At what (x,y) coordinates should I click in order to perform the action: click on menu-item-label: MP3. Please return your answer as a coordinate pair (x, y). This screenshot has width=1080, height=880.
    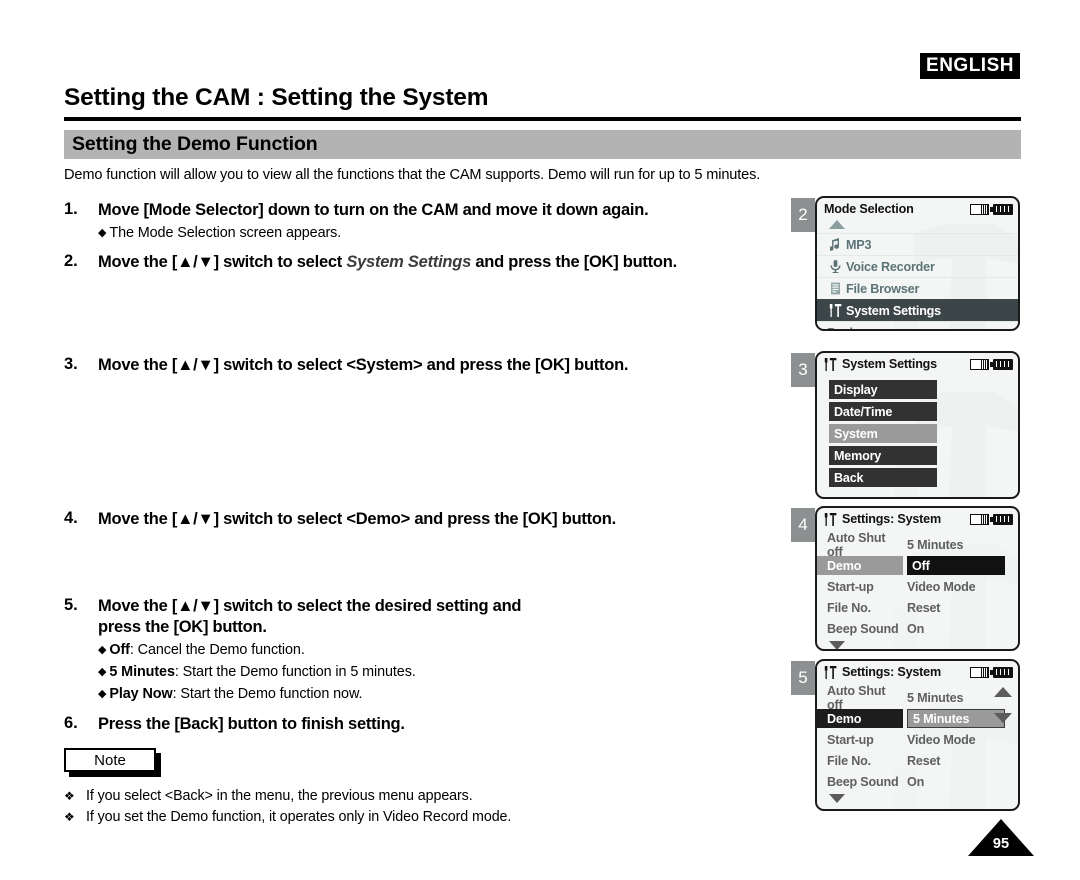
    Looking at the image, I should click on (859, 244).